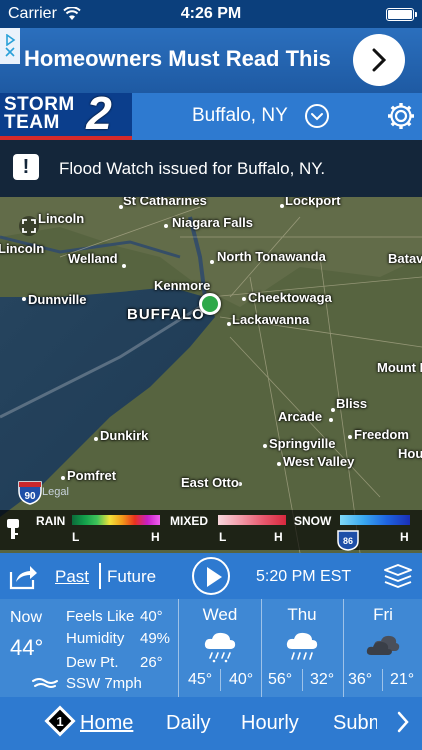 This screenshot has width=422, height=750. I want to click on playback-controls: Past Future 5:20 PM EST, so click(211, 576).